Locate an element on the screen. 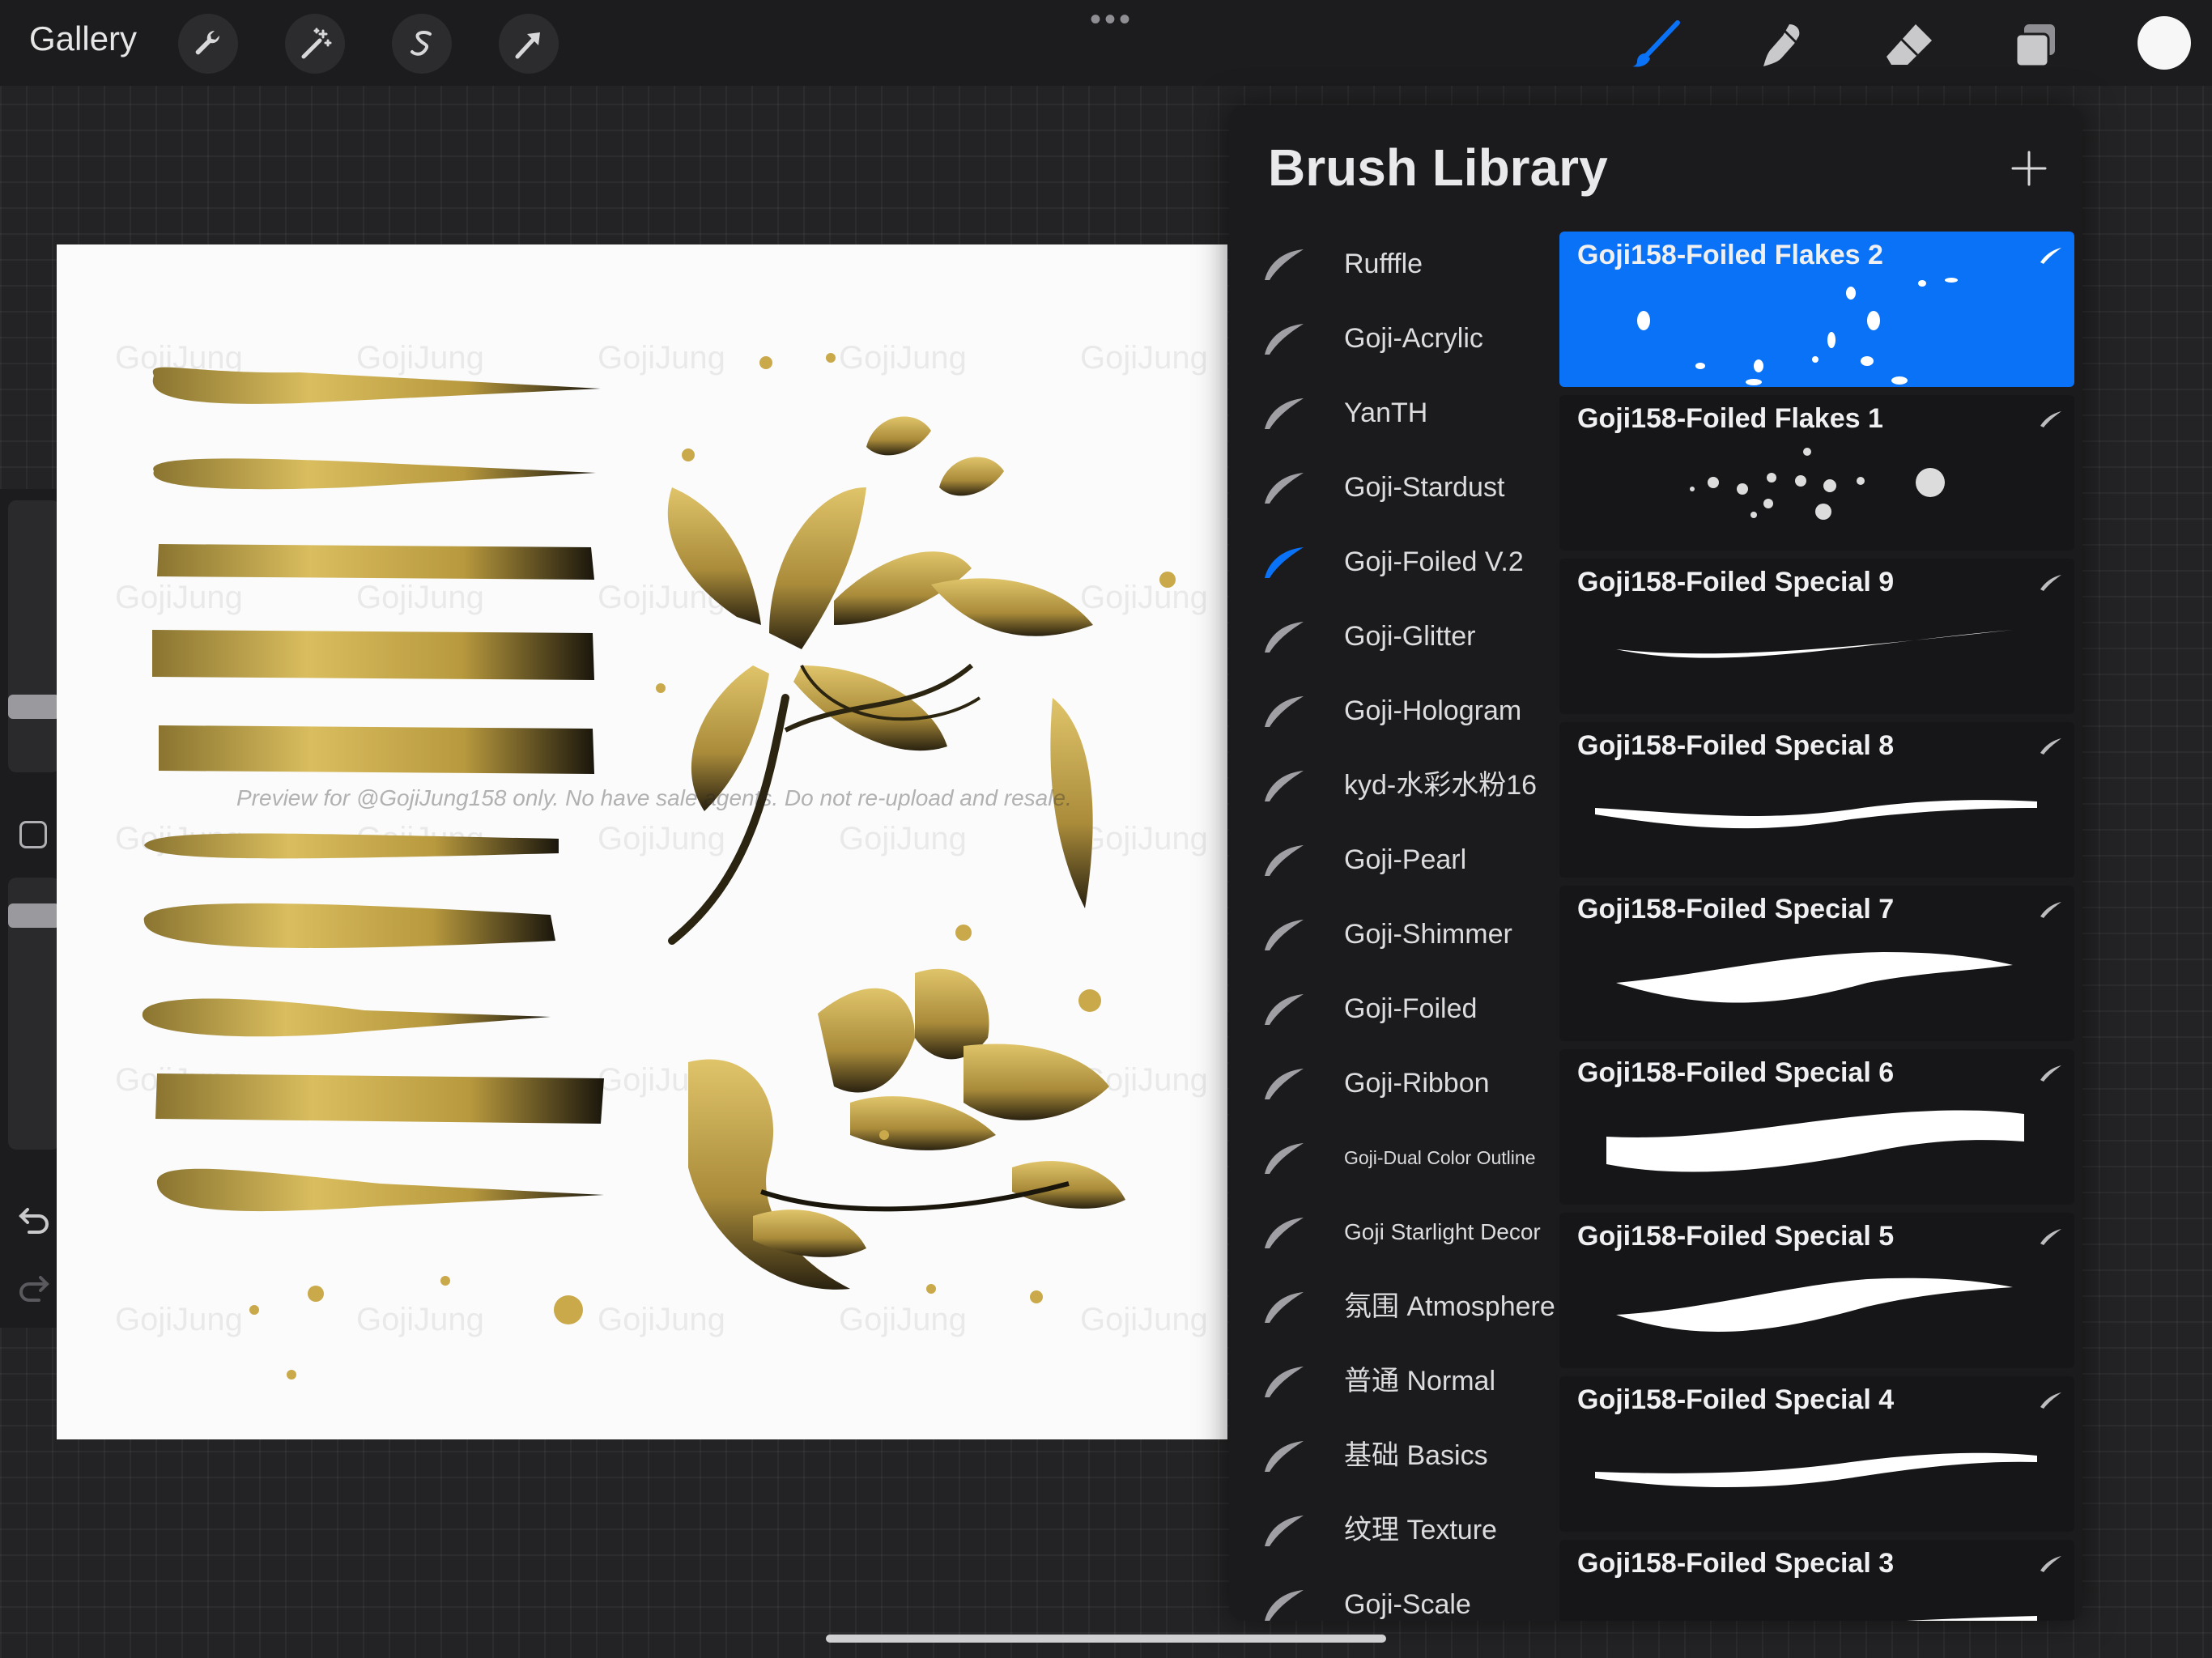 The width and height of the screenshot is (2212, 1658). brush-set-item: Goji-Ribbon is located at coordinates (1395, 1083).